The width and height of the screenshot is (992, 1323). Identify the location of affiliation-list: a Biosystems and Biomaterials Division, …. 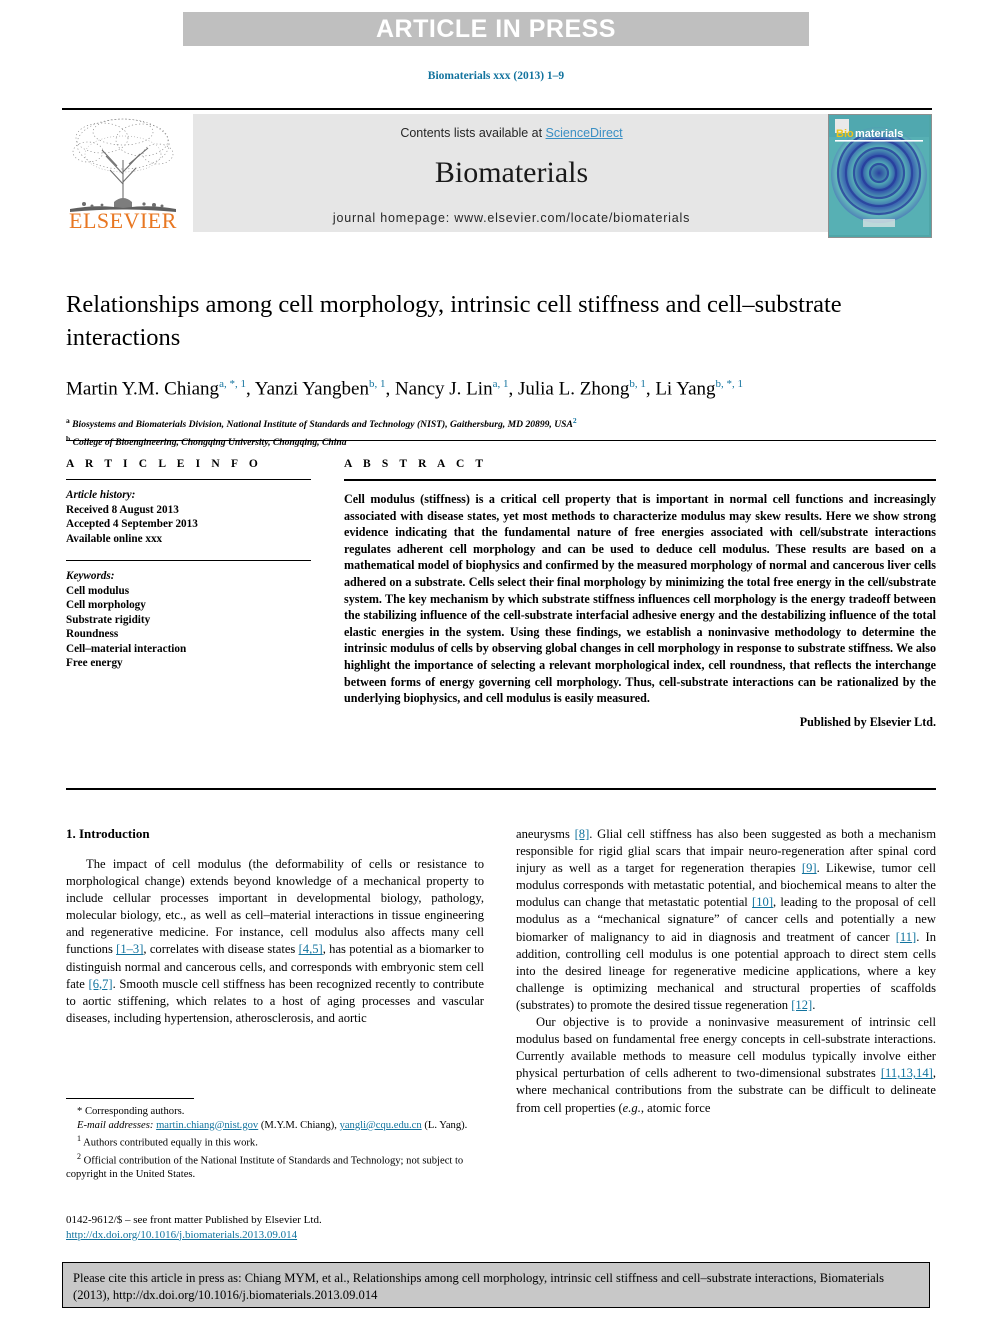
(501, 431).